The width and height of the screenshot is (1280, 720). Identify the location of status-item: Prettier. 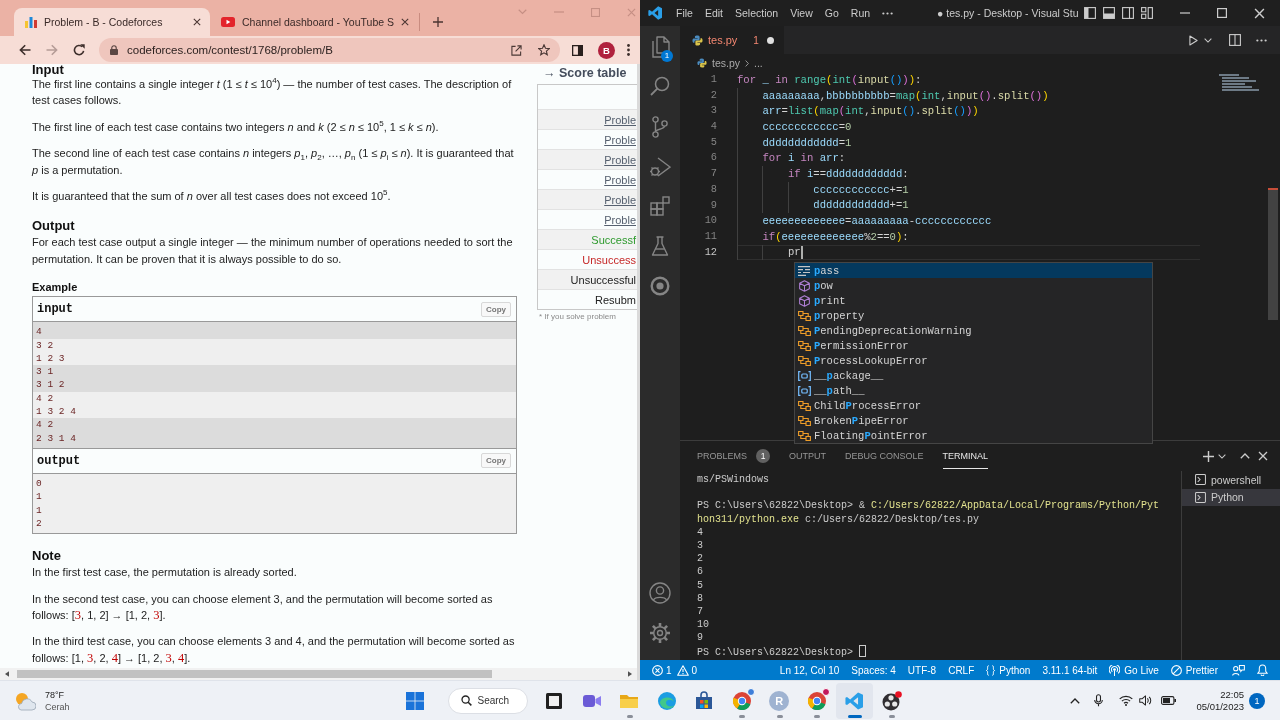
(1194, 670).